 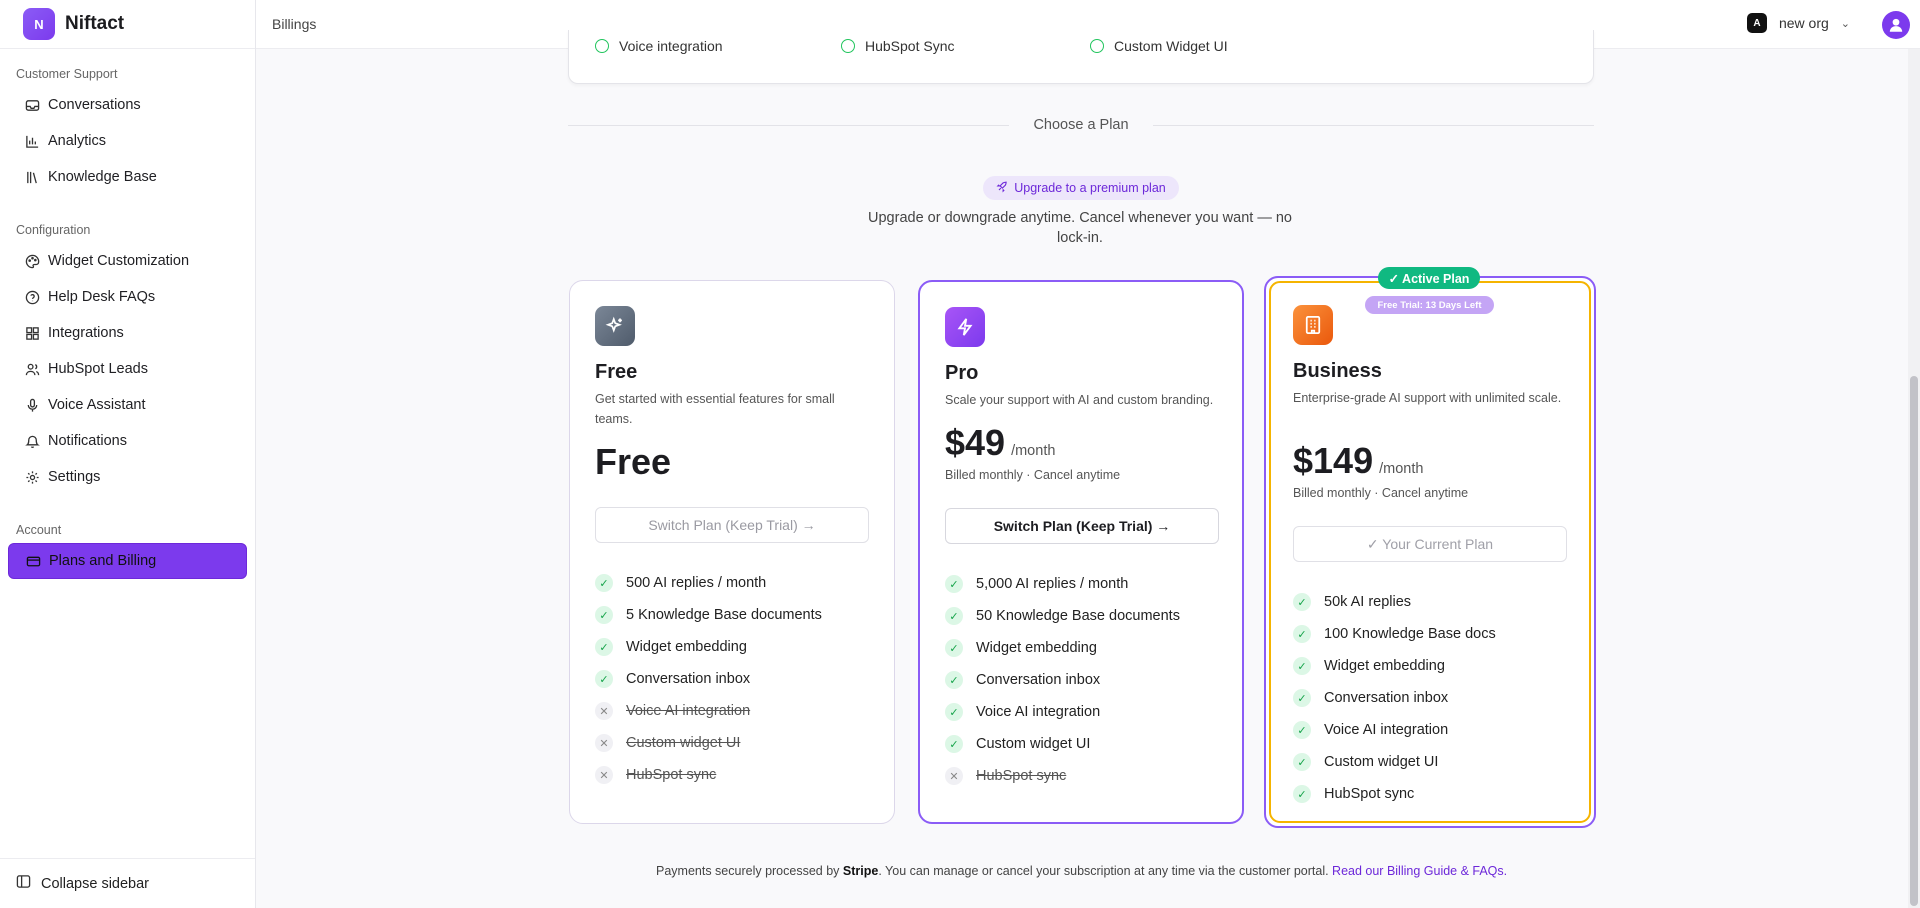 I want to click on sidebar-item-widget-customization: Widget Customization, so click(x=127, y=261).